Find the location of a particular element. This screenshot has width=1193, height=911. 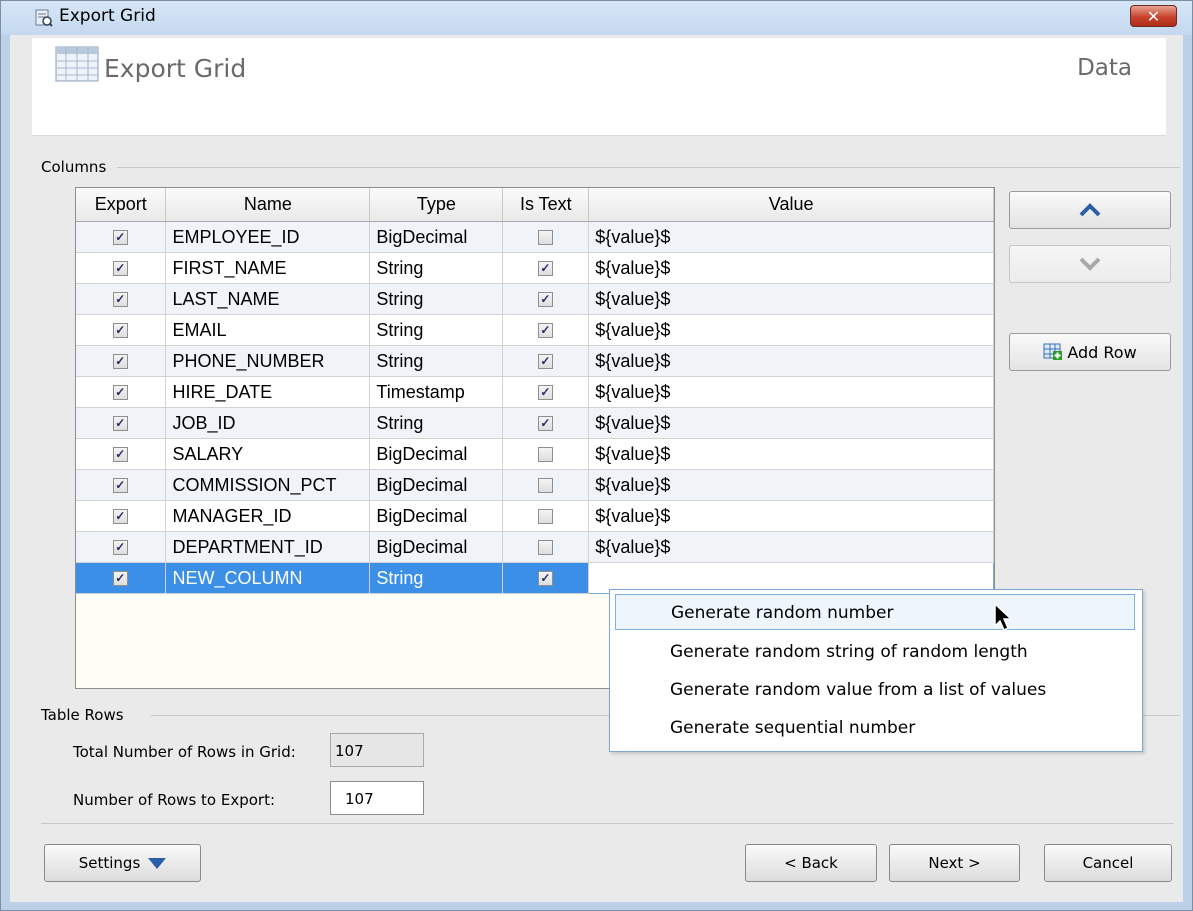

table-row: HIRE_DATETimestamp ${value}$ is located at coordinates (535, 392).